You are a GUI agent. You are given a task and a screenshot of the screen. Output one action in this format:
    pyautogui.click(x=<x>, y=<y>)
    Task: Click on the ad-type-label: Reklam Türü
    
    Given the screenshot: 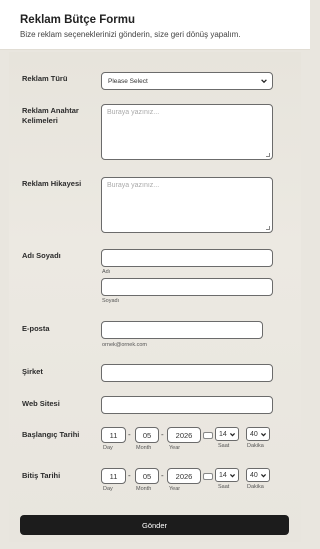 What is the action you would take?
    pyautogui.click(x=45, y=78)
    